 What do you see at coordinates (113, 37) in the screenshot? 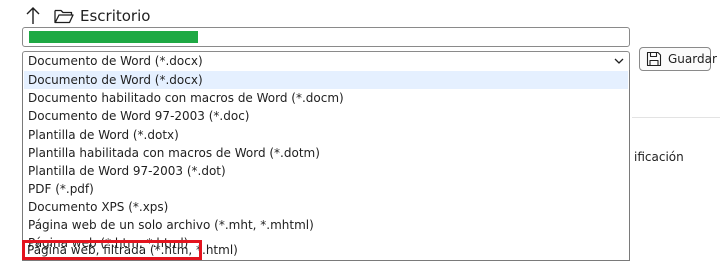
I see `file-name-selection` at bounding box center [113, 37].